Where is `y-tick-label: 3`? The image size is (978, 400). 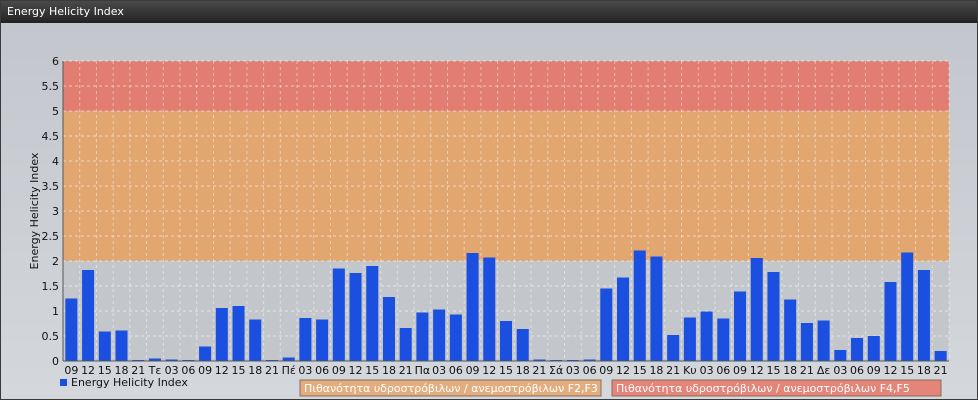 y-tick-label: 3 is located at coordinates (55, 211).